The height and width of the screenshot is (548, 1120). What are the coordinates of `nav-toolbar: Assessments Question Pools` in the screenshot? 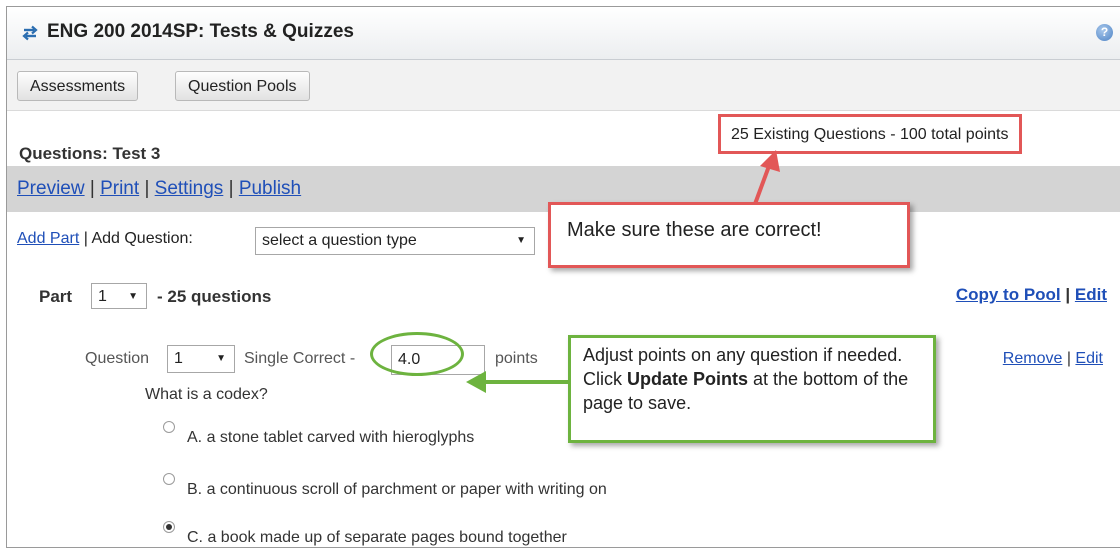 It's located at (563, 85).